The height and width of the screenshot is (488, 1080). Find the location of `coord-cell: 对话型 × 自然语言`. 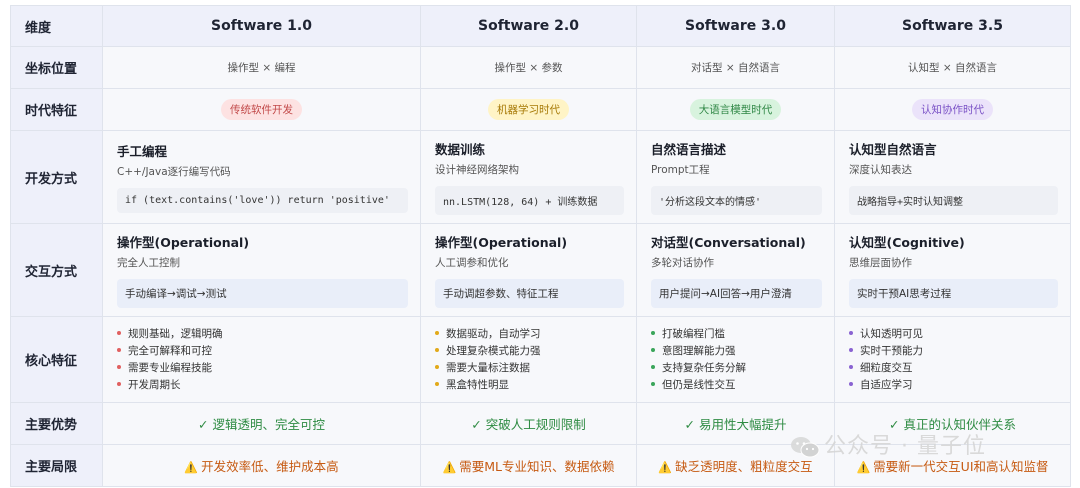

coord-cell: 对话型 × 自然语言 is located at coordinates (735, 67).